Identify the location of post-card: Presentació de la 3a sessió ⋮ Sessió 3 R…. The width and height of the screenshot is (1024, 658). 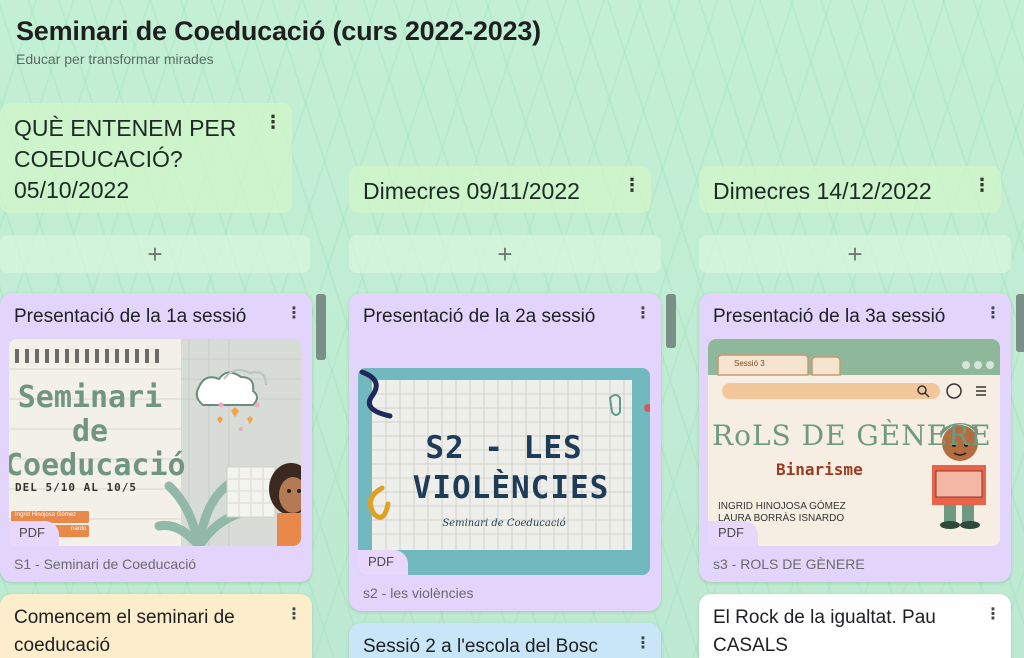
(855, 437).